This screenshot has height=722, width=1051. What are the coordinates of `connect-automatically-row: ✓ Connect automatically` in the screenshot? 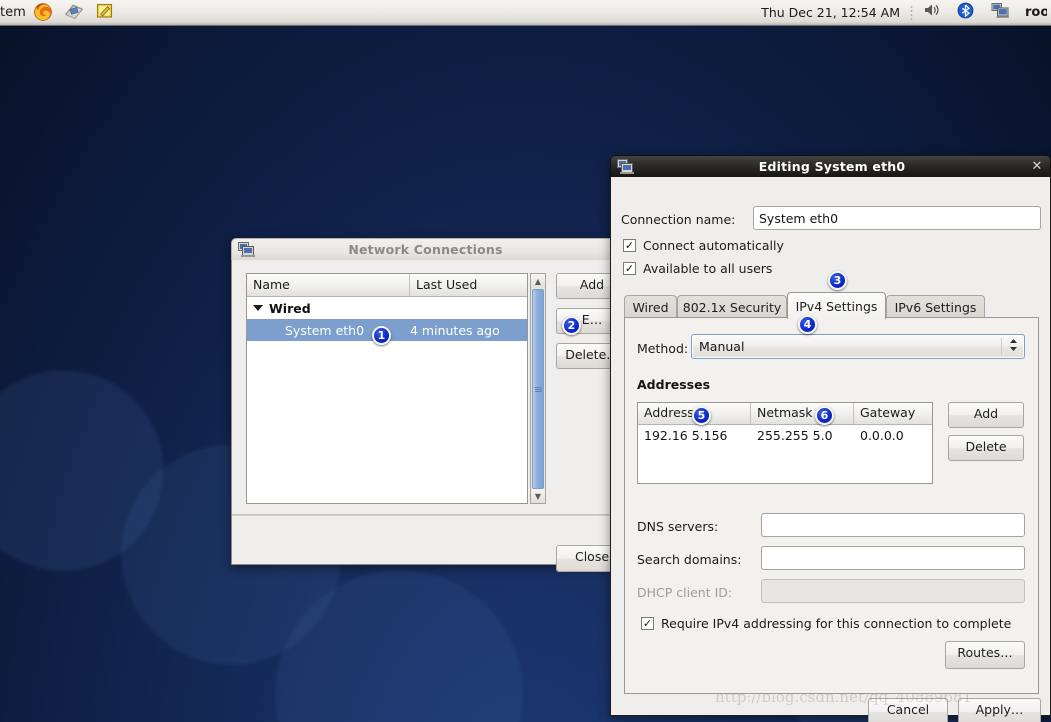 It's located at (703, 245).